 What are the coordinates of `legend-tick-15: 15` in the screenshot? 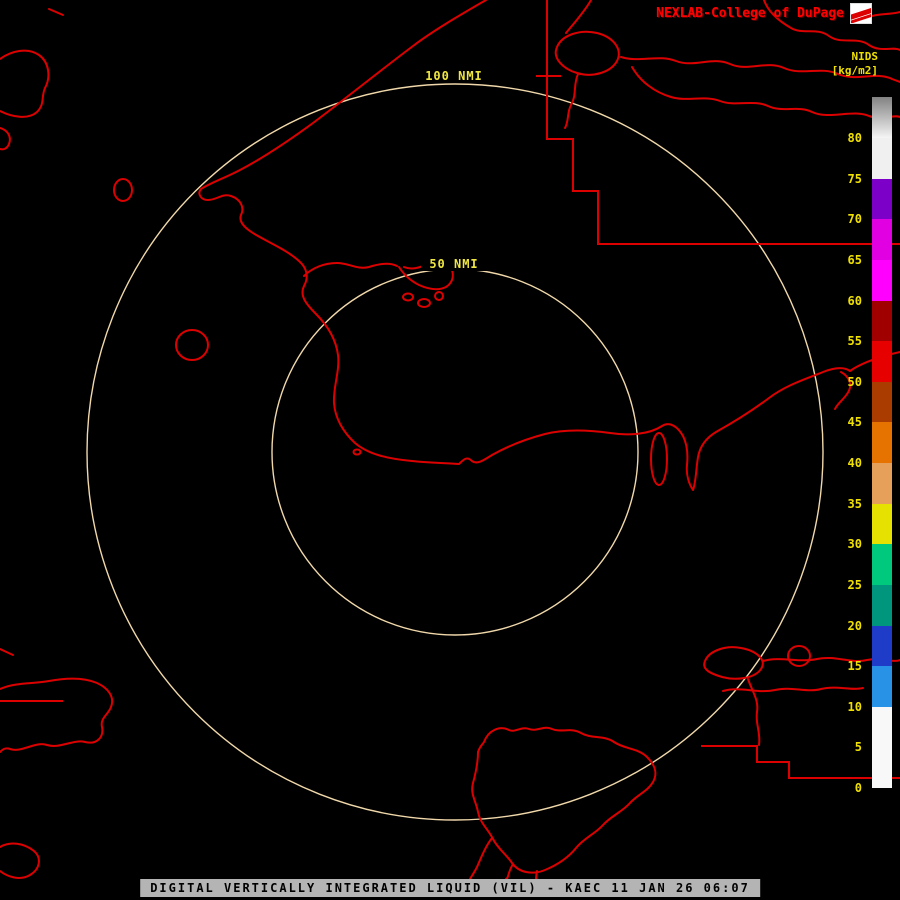 It's located at (854, 666).